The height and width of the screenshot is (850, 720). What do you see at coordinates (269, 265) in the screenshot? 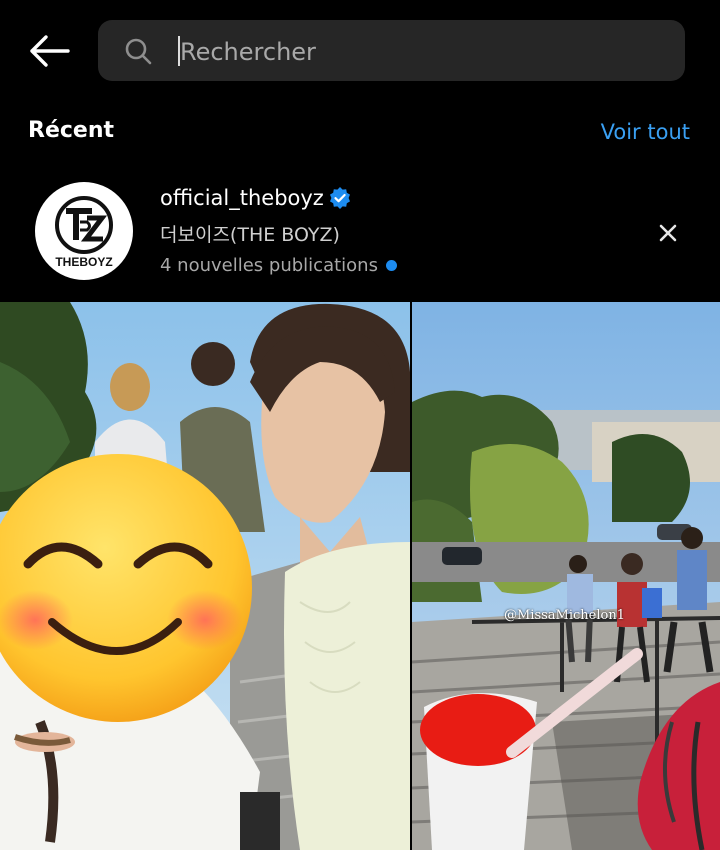
I see `new-posts-label: 4 nouvelles publications` at bounding box center [269, 265].